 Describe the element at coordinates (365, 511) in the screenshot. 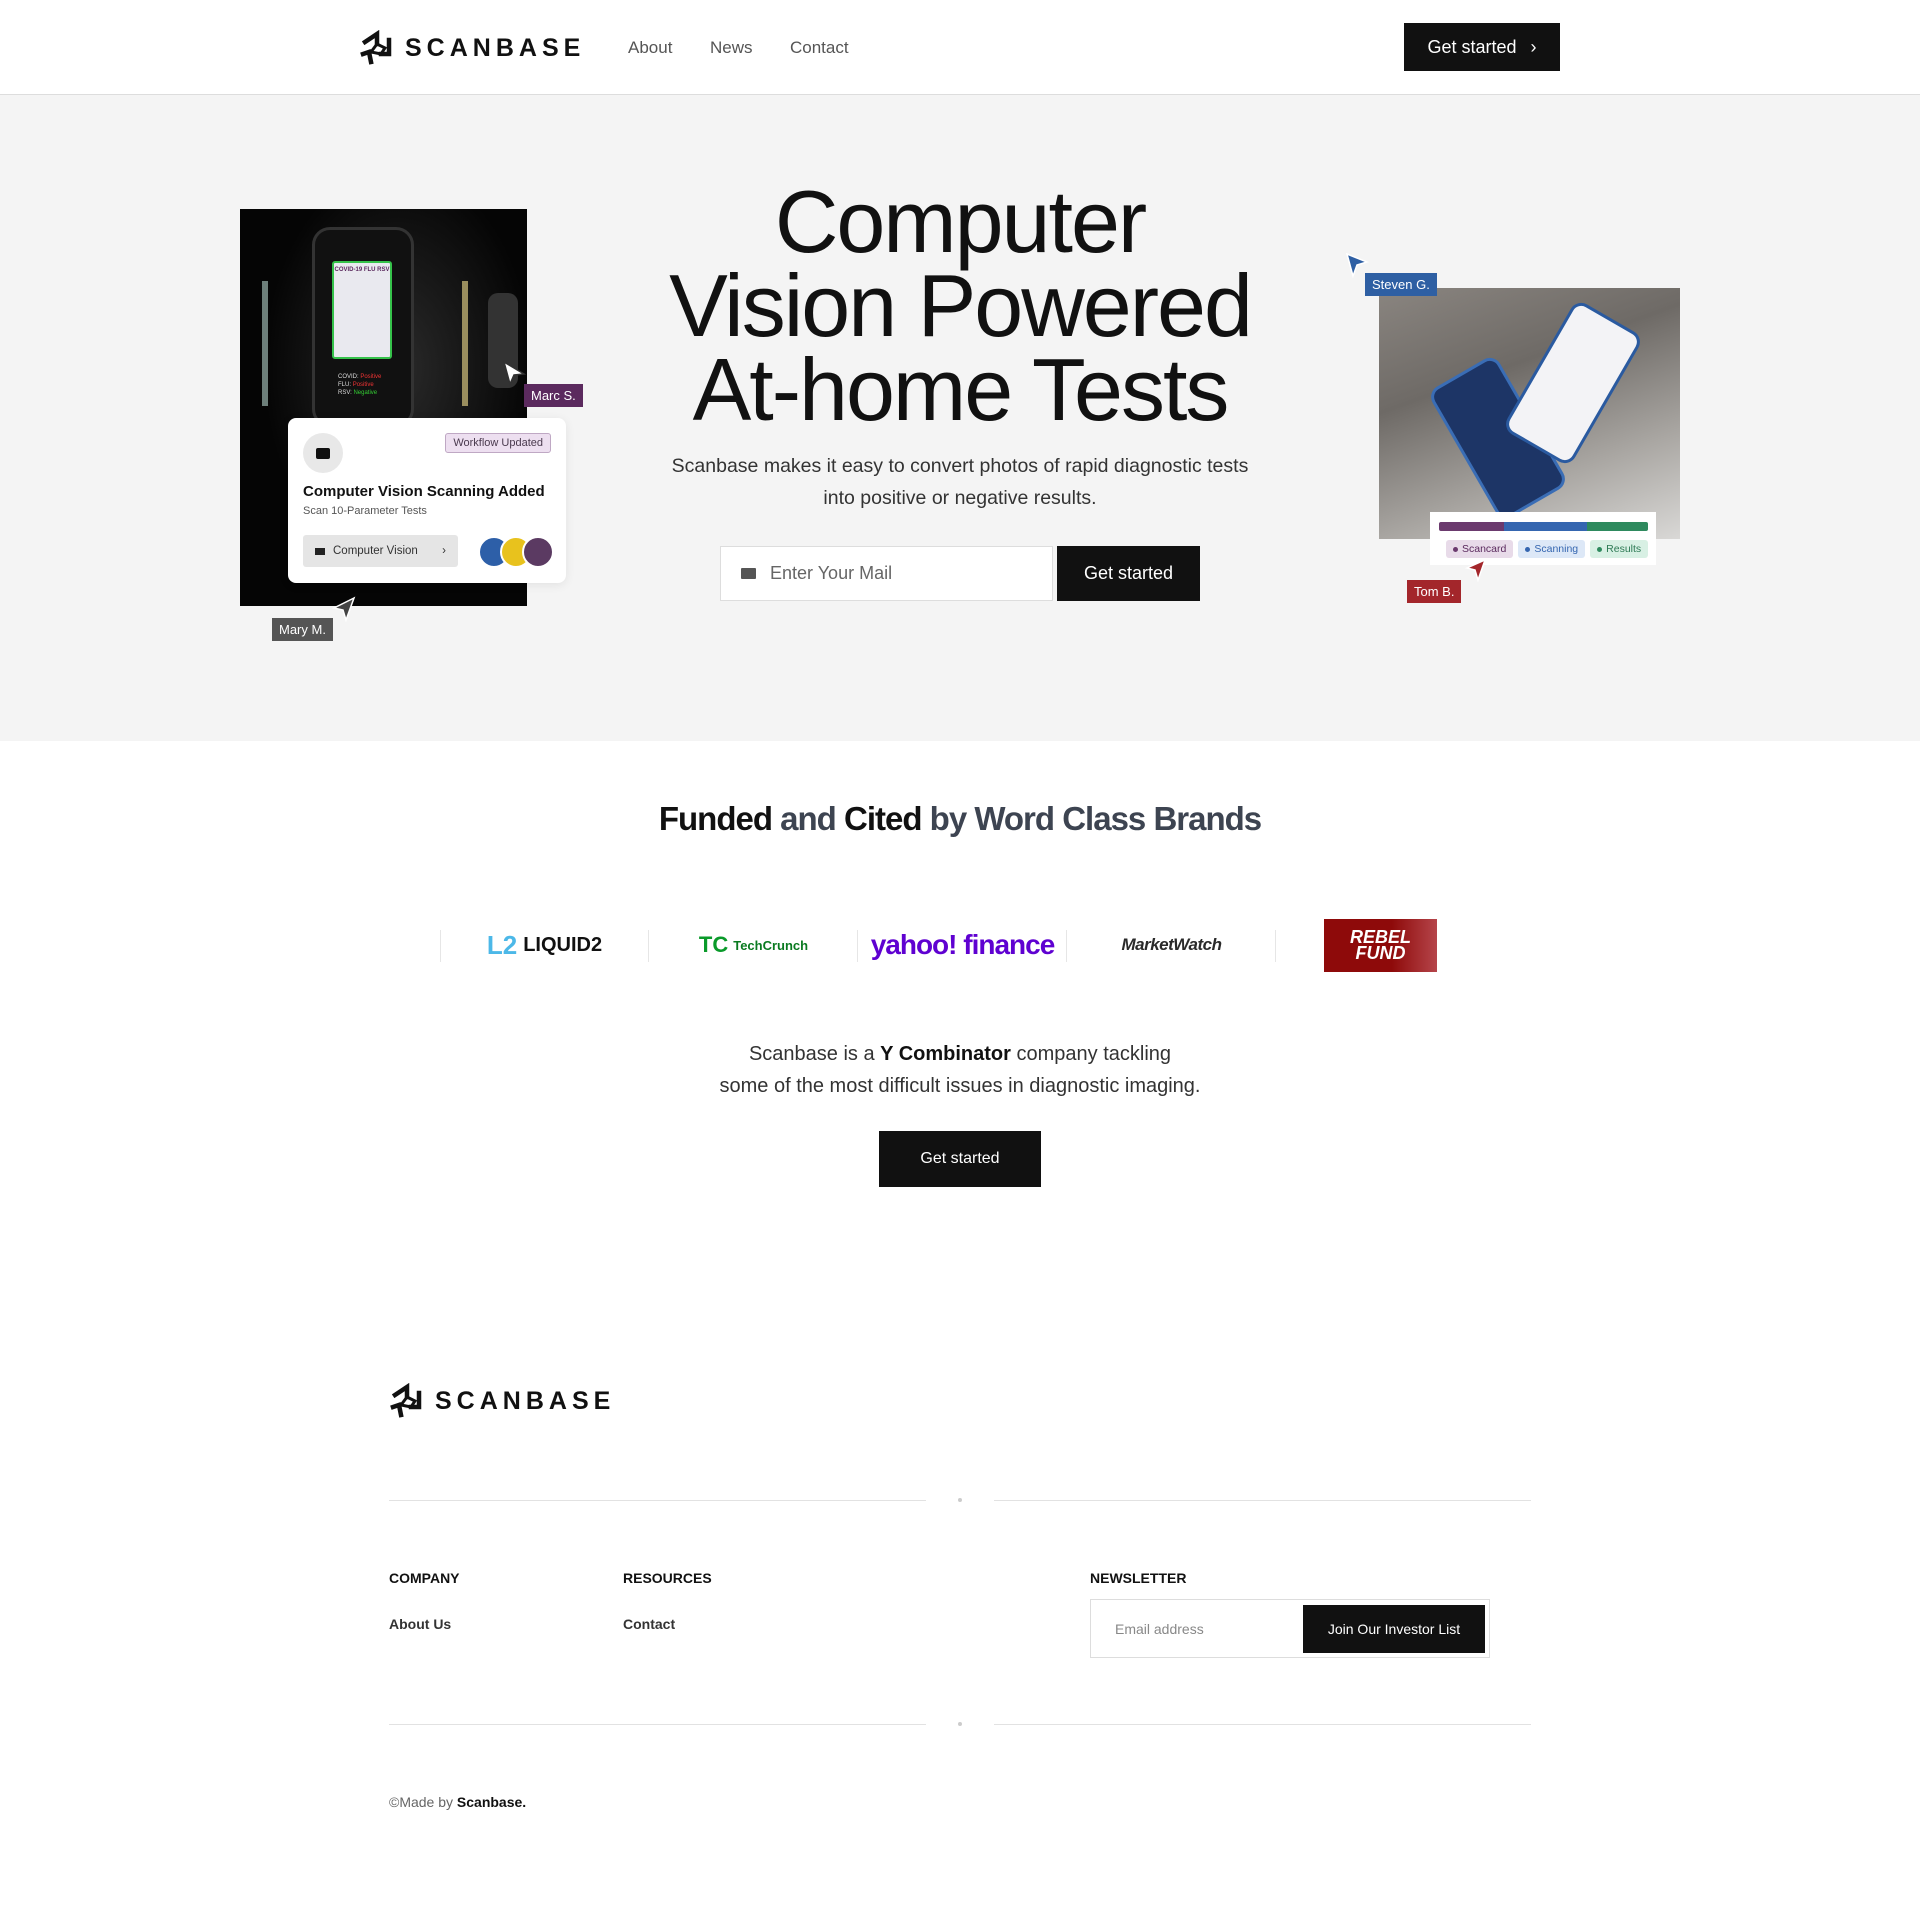

I see `card-subtitle: Scan 10-Parameter Tests` at that location.